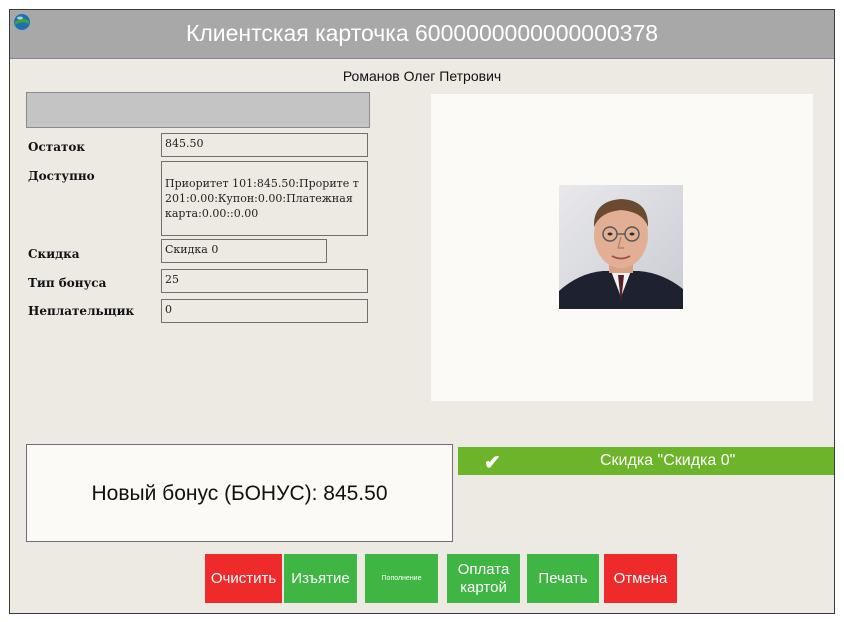 Image resolution: width=844 pixels, height=622 pixels. I want to click on title-bar: Клиентская карточка 6000000000000000378, so click(422, 34).